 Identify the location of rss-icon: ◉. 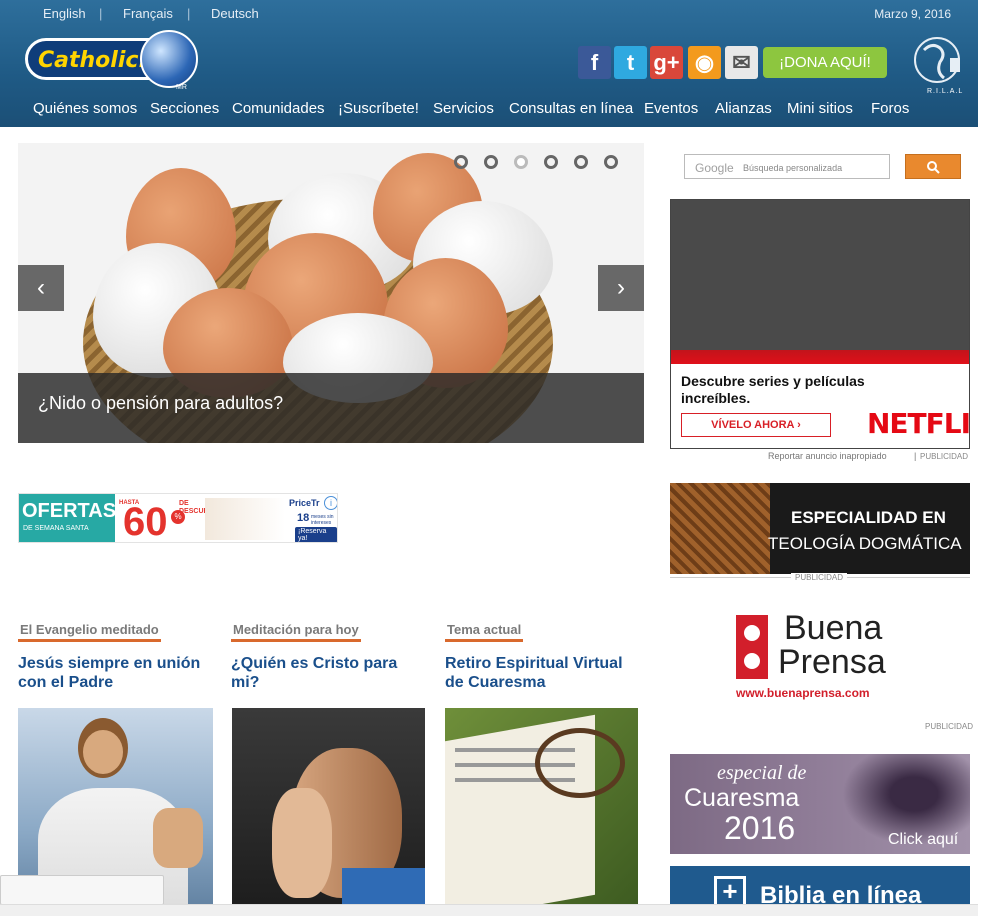
(704, 62).